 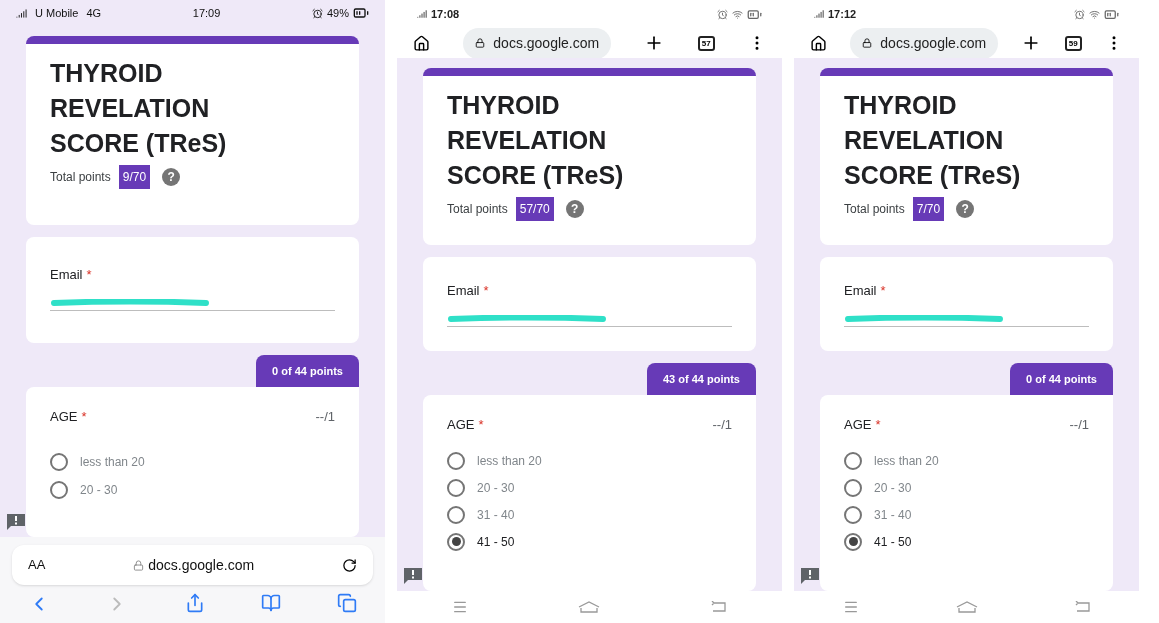 I want to click on status-time: 17:12, so click(x=842, y=14).